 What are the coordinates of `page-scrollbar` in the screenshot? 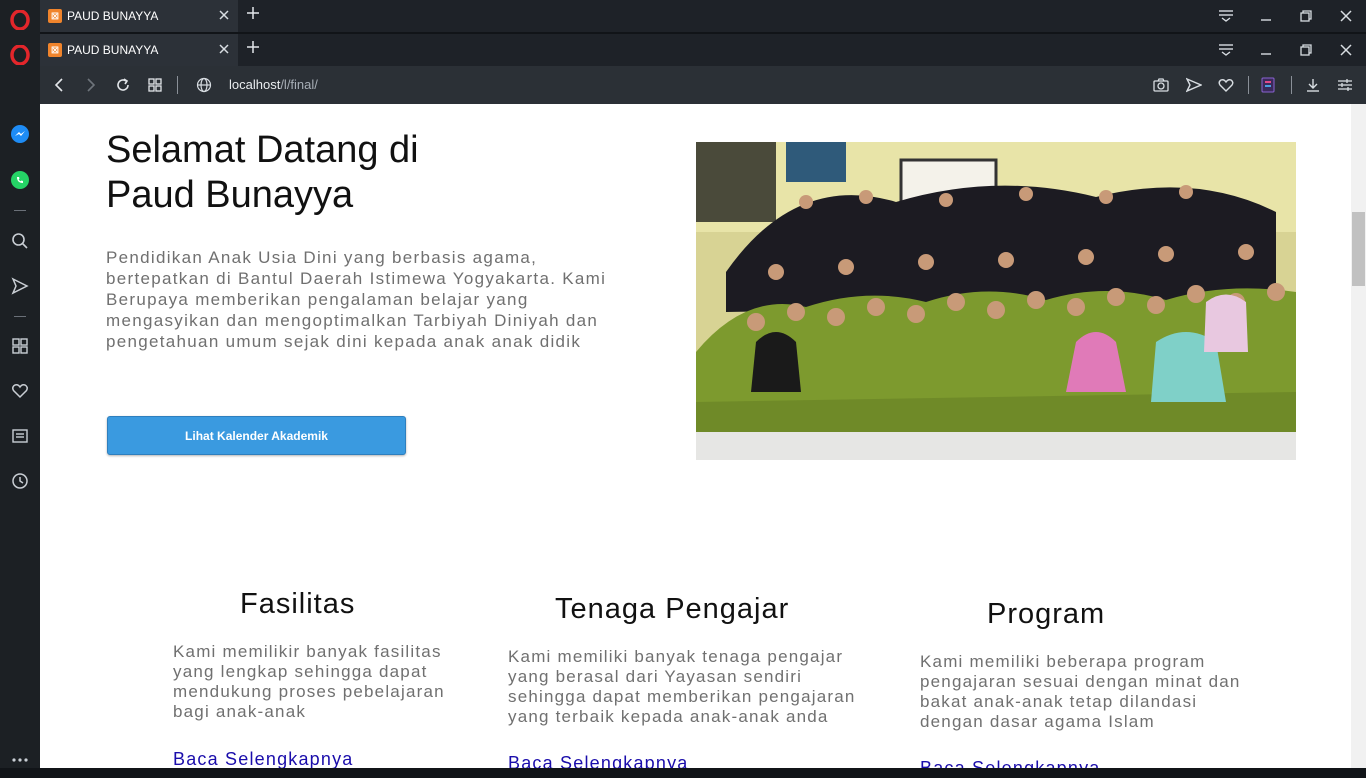 It's located at (1358, 436).